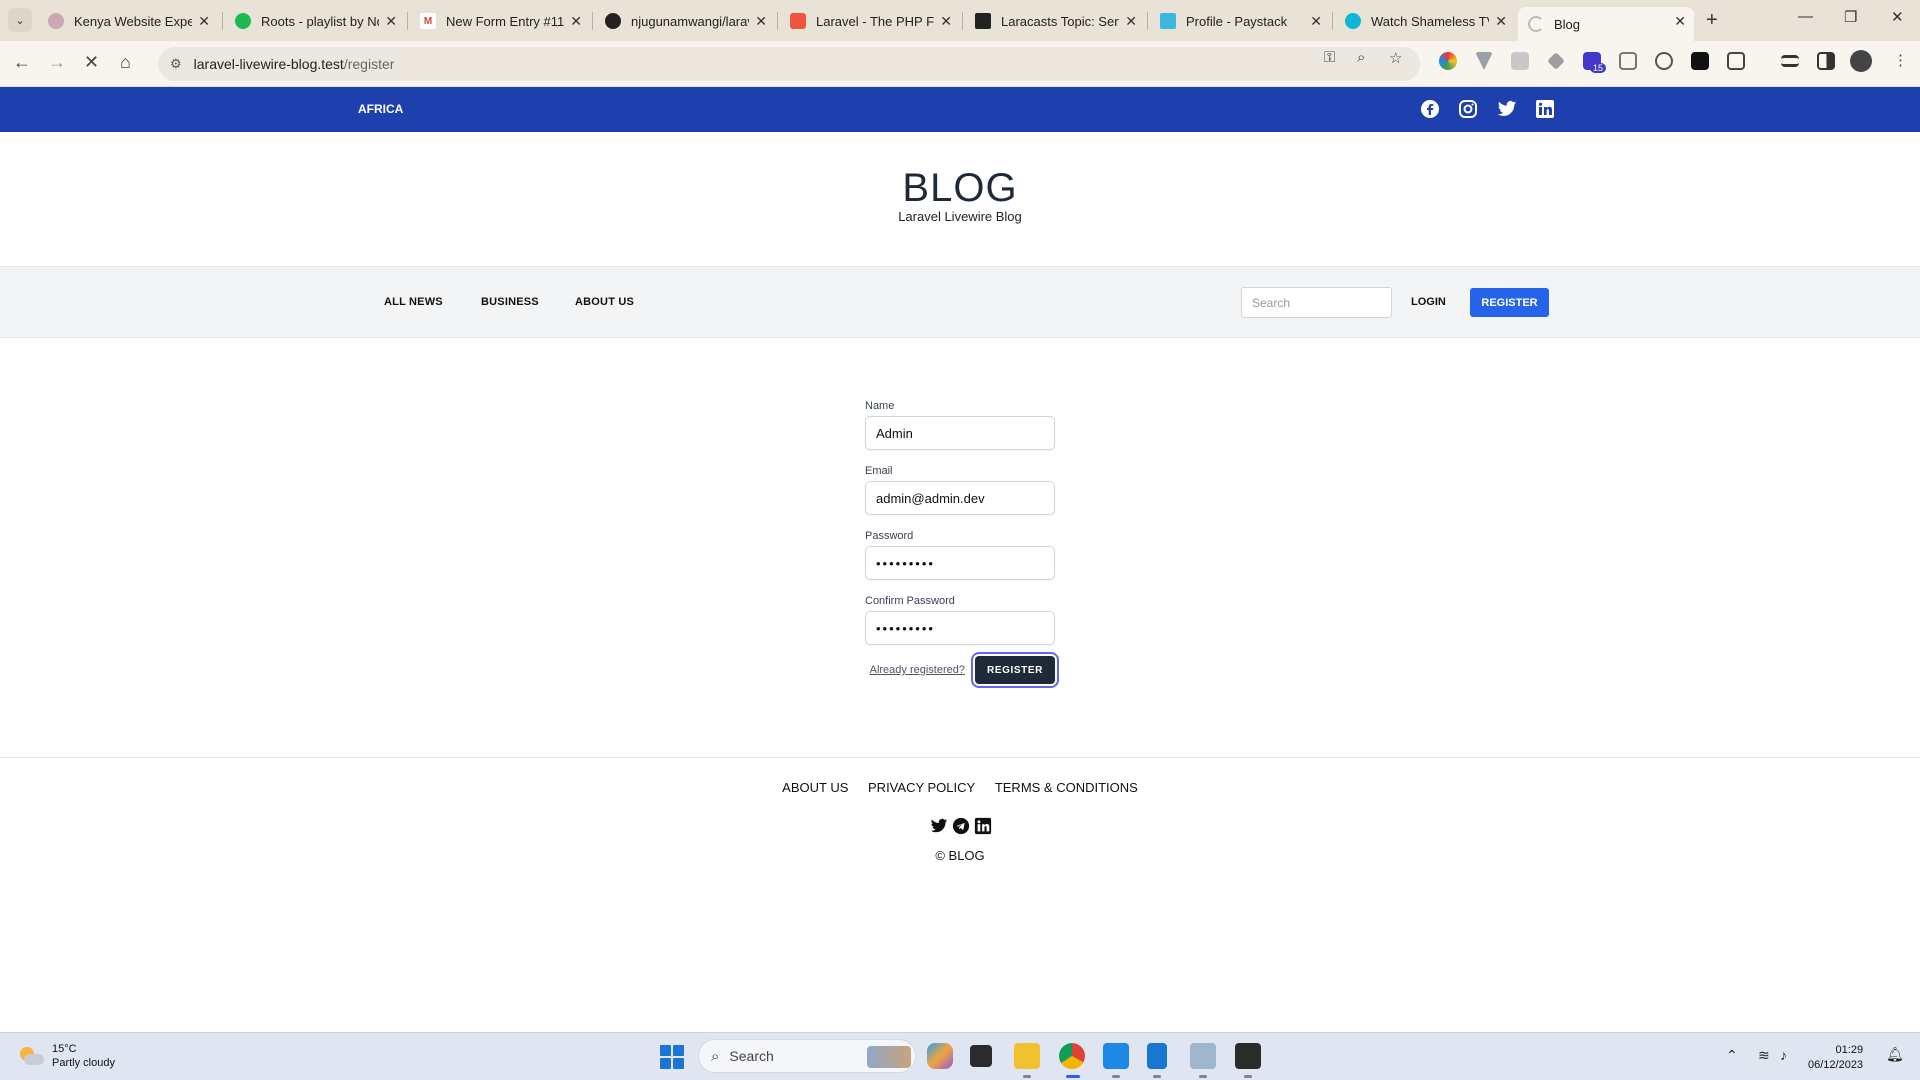 The height and width of the screenshot is (1080, 1920). Describe the element at coordinates (428, 21) in the screenshot. I see `gmail-icon: M` at that location.